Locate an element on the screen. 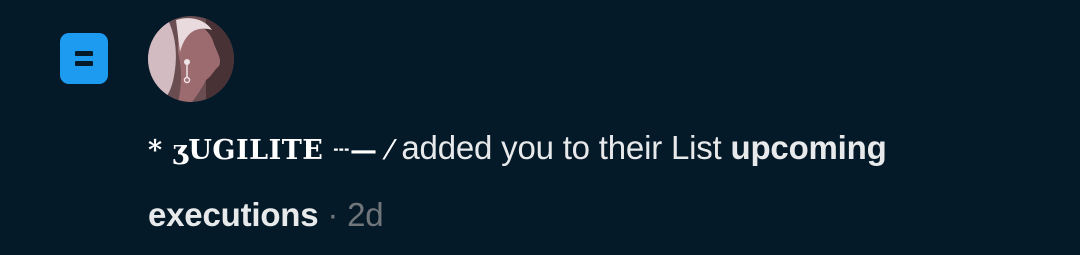 This screenshot has width=1080, height=255. user-name-link: * ʒUGILITE ┄— ⁄ is located at coordinates (270, 150).